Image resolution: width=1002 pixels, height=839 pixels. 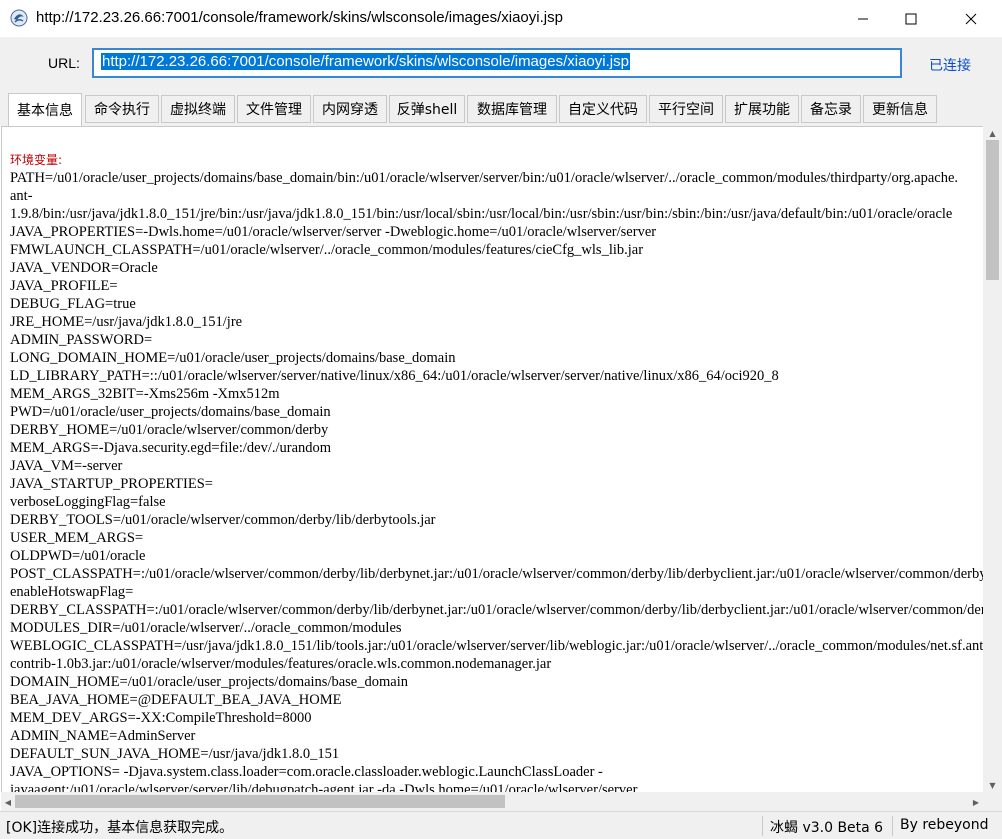 I want to click on tab-custom-code: 自定义代码, so click(x=603, y=109).